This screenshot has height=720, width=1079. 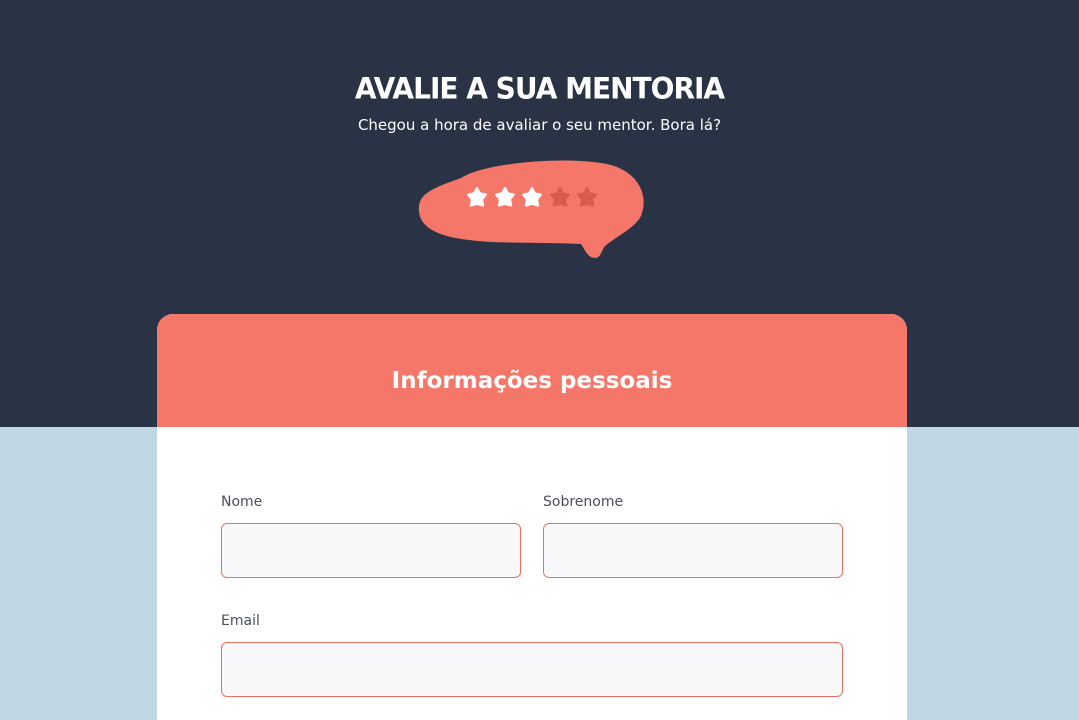 I want to click on email-label: Email, so click(x=240, y=621).